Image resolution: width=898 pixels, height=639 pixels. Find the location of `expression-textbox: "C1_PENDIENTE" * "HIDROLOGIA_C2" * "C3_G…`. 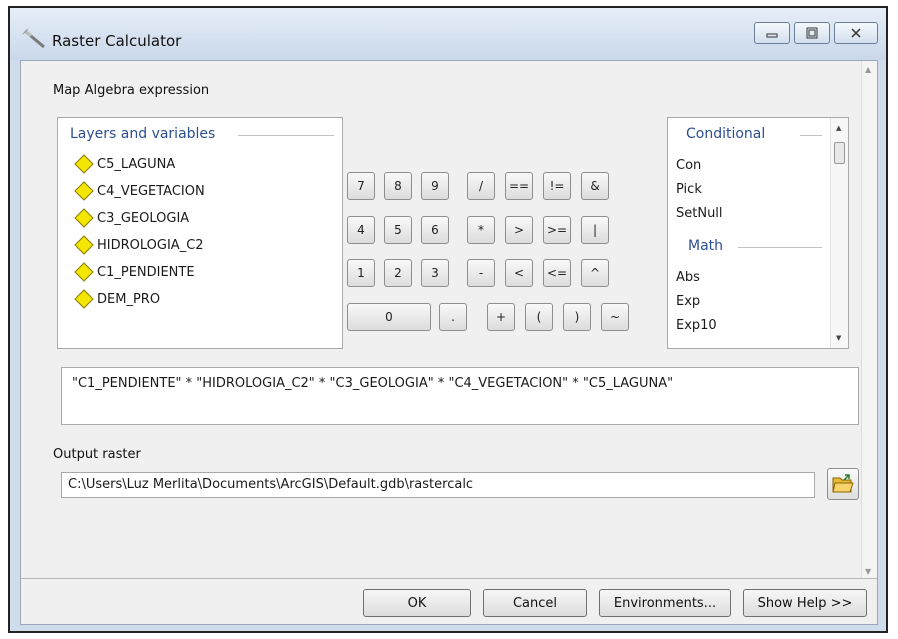

expression-textbox: "C1_PENDIENTE" * "HIDROLOGIA_C2" * "C3_G… is located at coordinates (460, 396).